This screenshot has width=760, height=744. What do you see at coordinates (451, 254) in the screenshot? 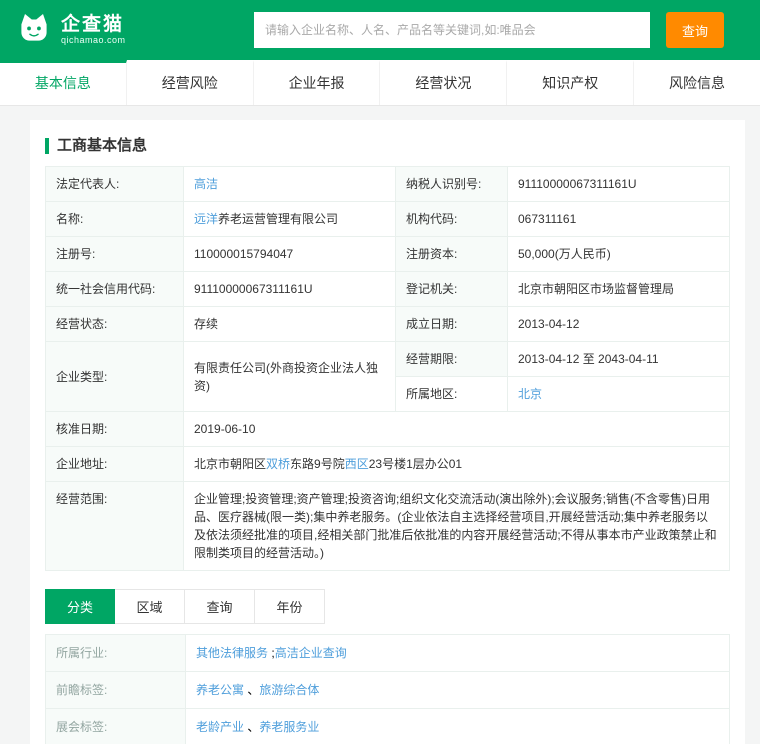
I see `reg-capital-label: 注册资本:` at bounding box center [451, 254].